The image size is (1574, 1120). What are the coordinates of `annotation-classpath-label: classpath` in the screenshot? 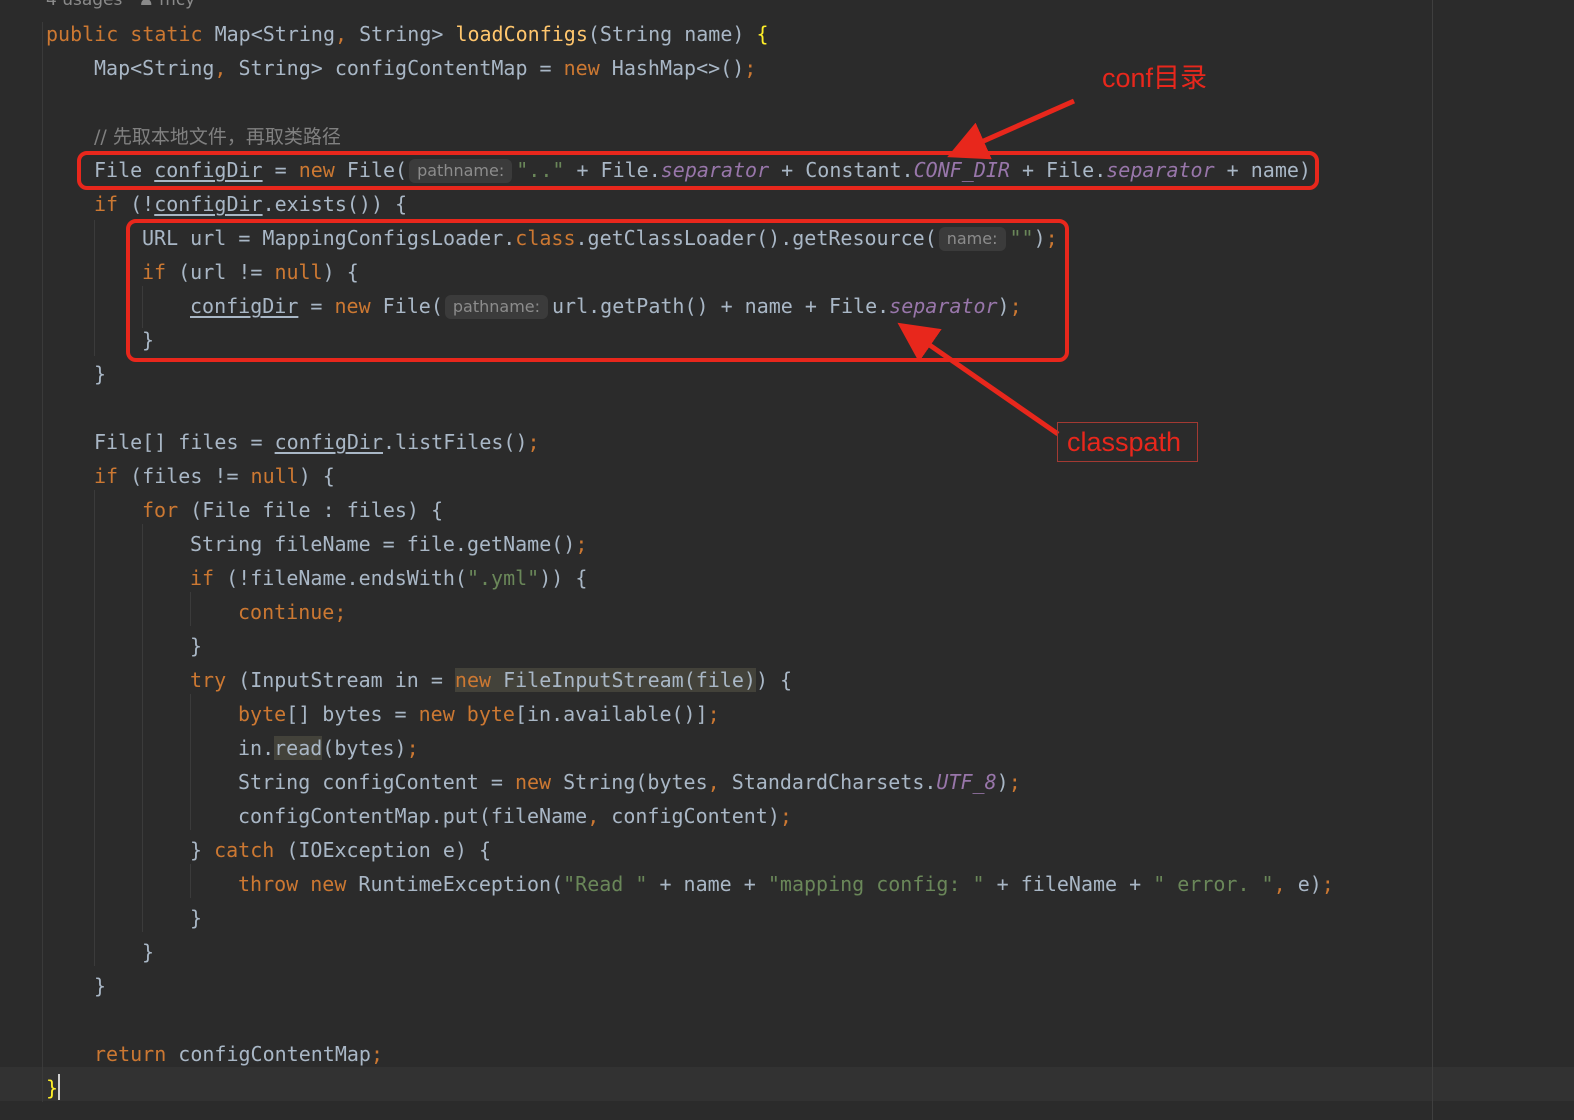 It's located at (1124, 442).